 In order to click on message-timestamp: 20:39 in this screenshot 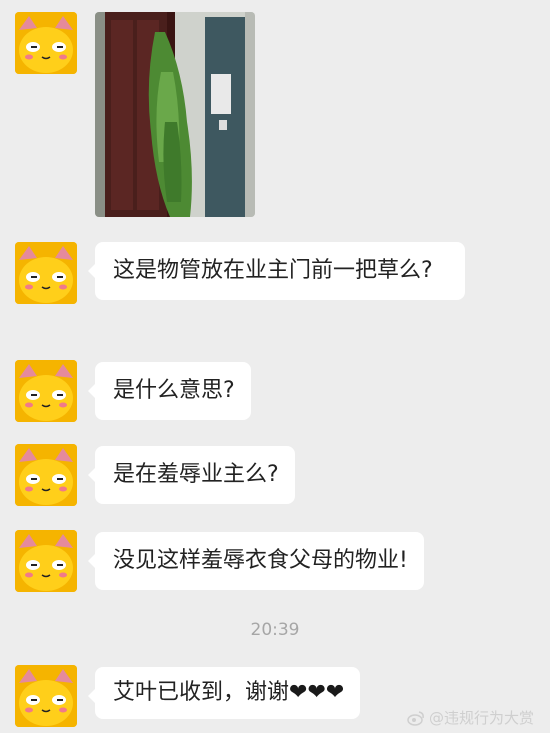, I will do `click(275, 630)`.